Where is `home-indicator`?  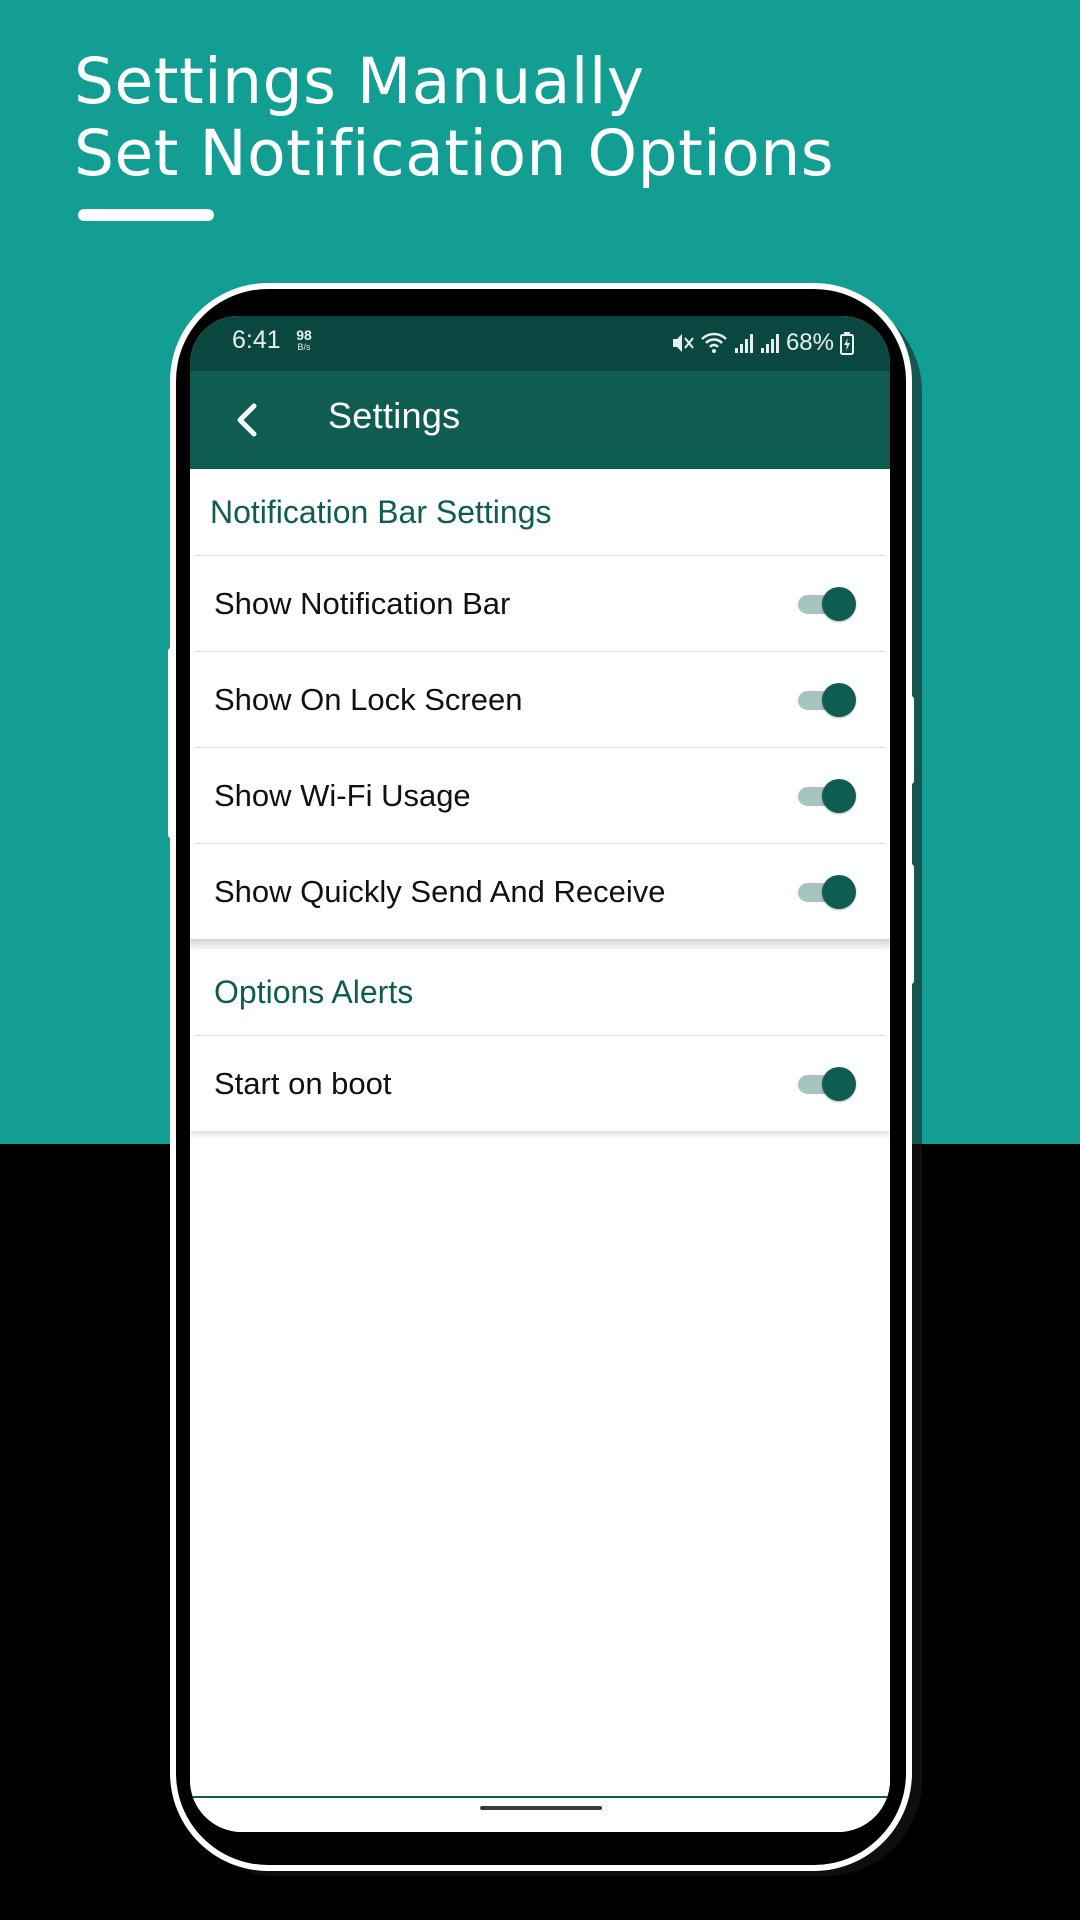
home-indicator is located at coordinates (541, 1808).